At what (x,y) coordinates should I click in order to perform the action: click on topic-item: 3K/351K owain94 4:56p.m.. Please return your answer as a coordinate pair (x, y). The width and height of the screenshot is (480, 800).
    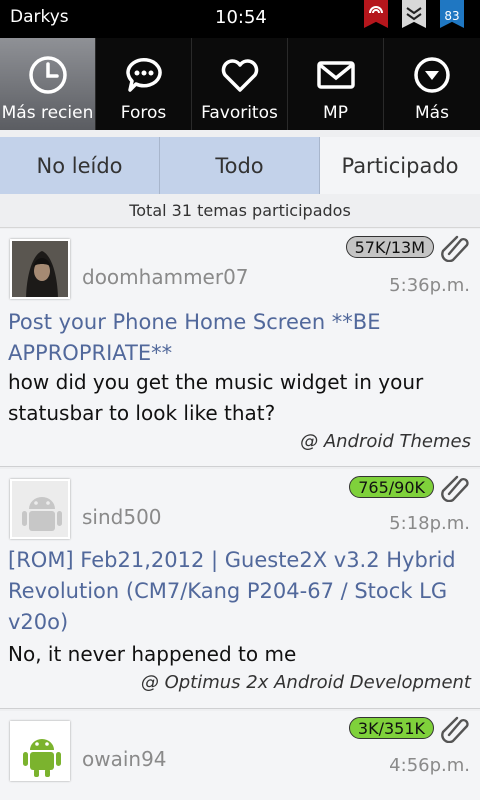
    Looking at the image, I should click on (240, 755).